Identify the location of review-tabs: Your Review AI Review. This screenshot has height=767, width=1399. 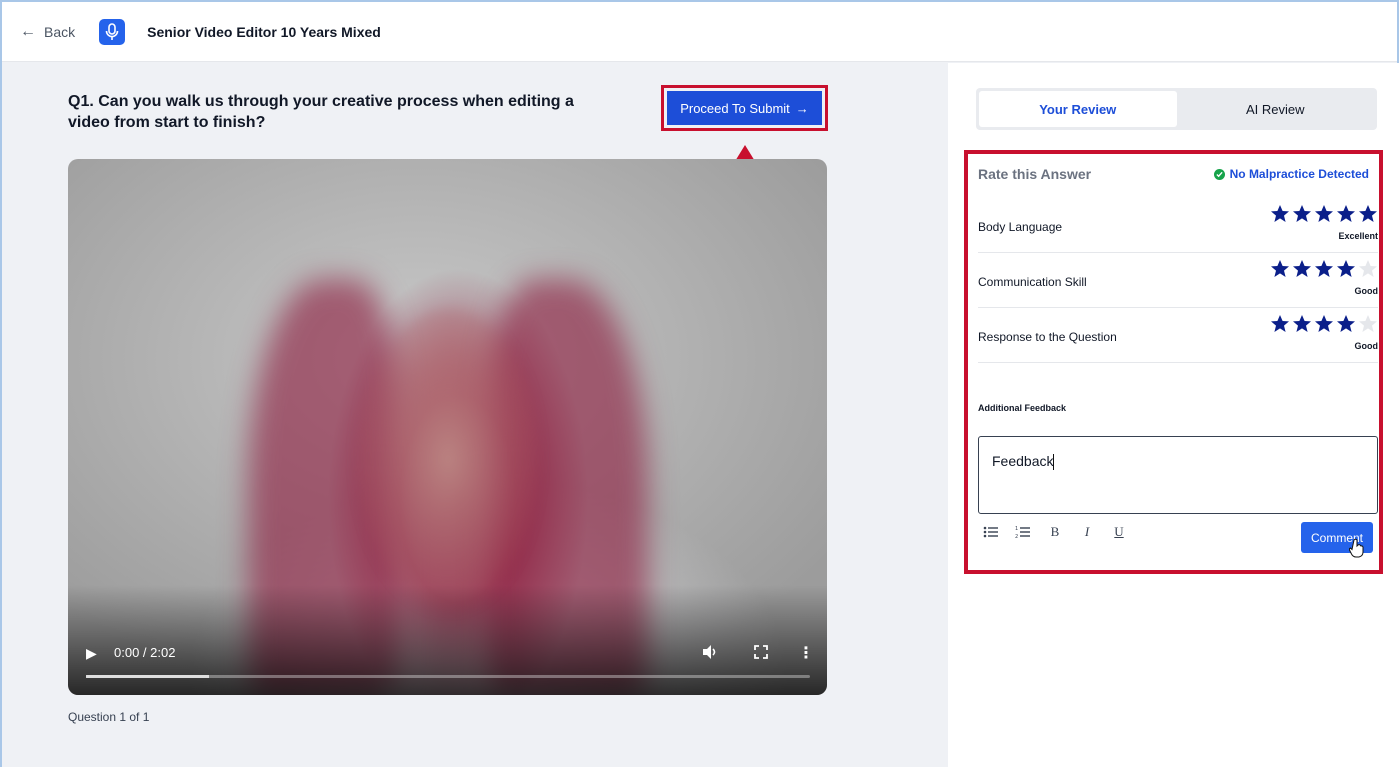
(1176, 109).